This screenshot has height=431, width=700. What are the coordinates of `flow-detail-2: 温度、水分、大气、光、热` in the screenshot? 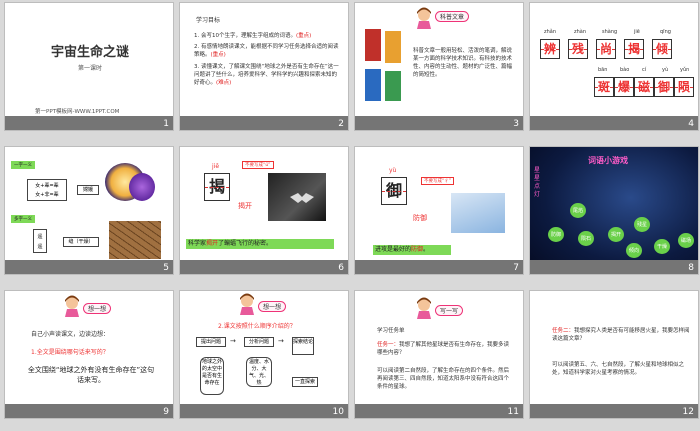 It's located at (259, 372).